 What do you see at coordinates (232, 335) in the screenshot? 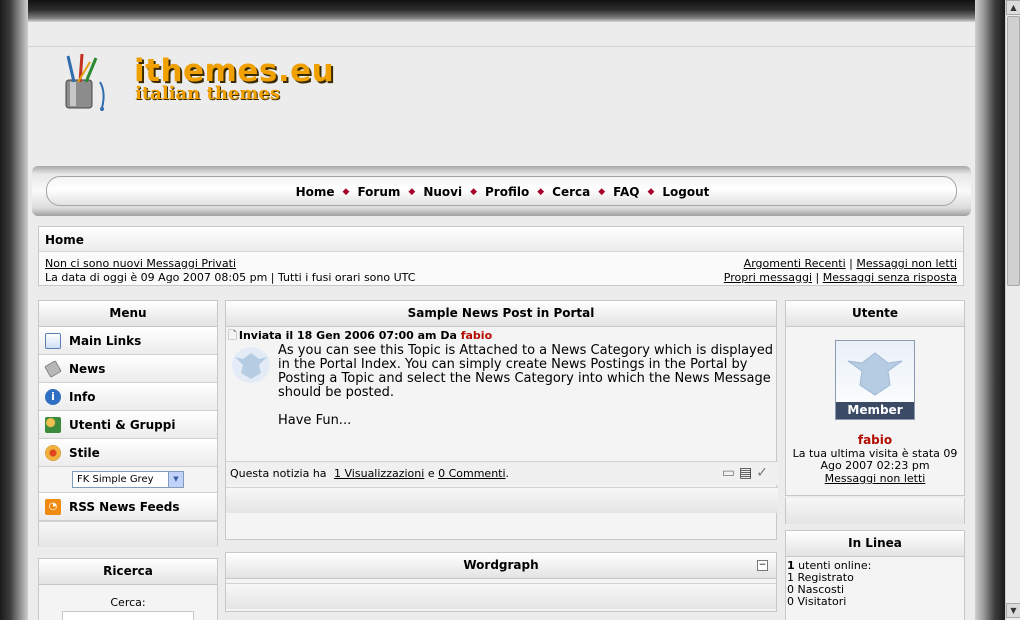
I see `post-document-icon: 🗋` at bounding box center [232, 335].